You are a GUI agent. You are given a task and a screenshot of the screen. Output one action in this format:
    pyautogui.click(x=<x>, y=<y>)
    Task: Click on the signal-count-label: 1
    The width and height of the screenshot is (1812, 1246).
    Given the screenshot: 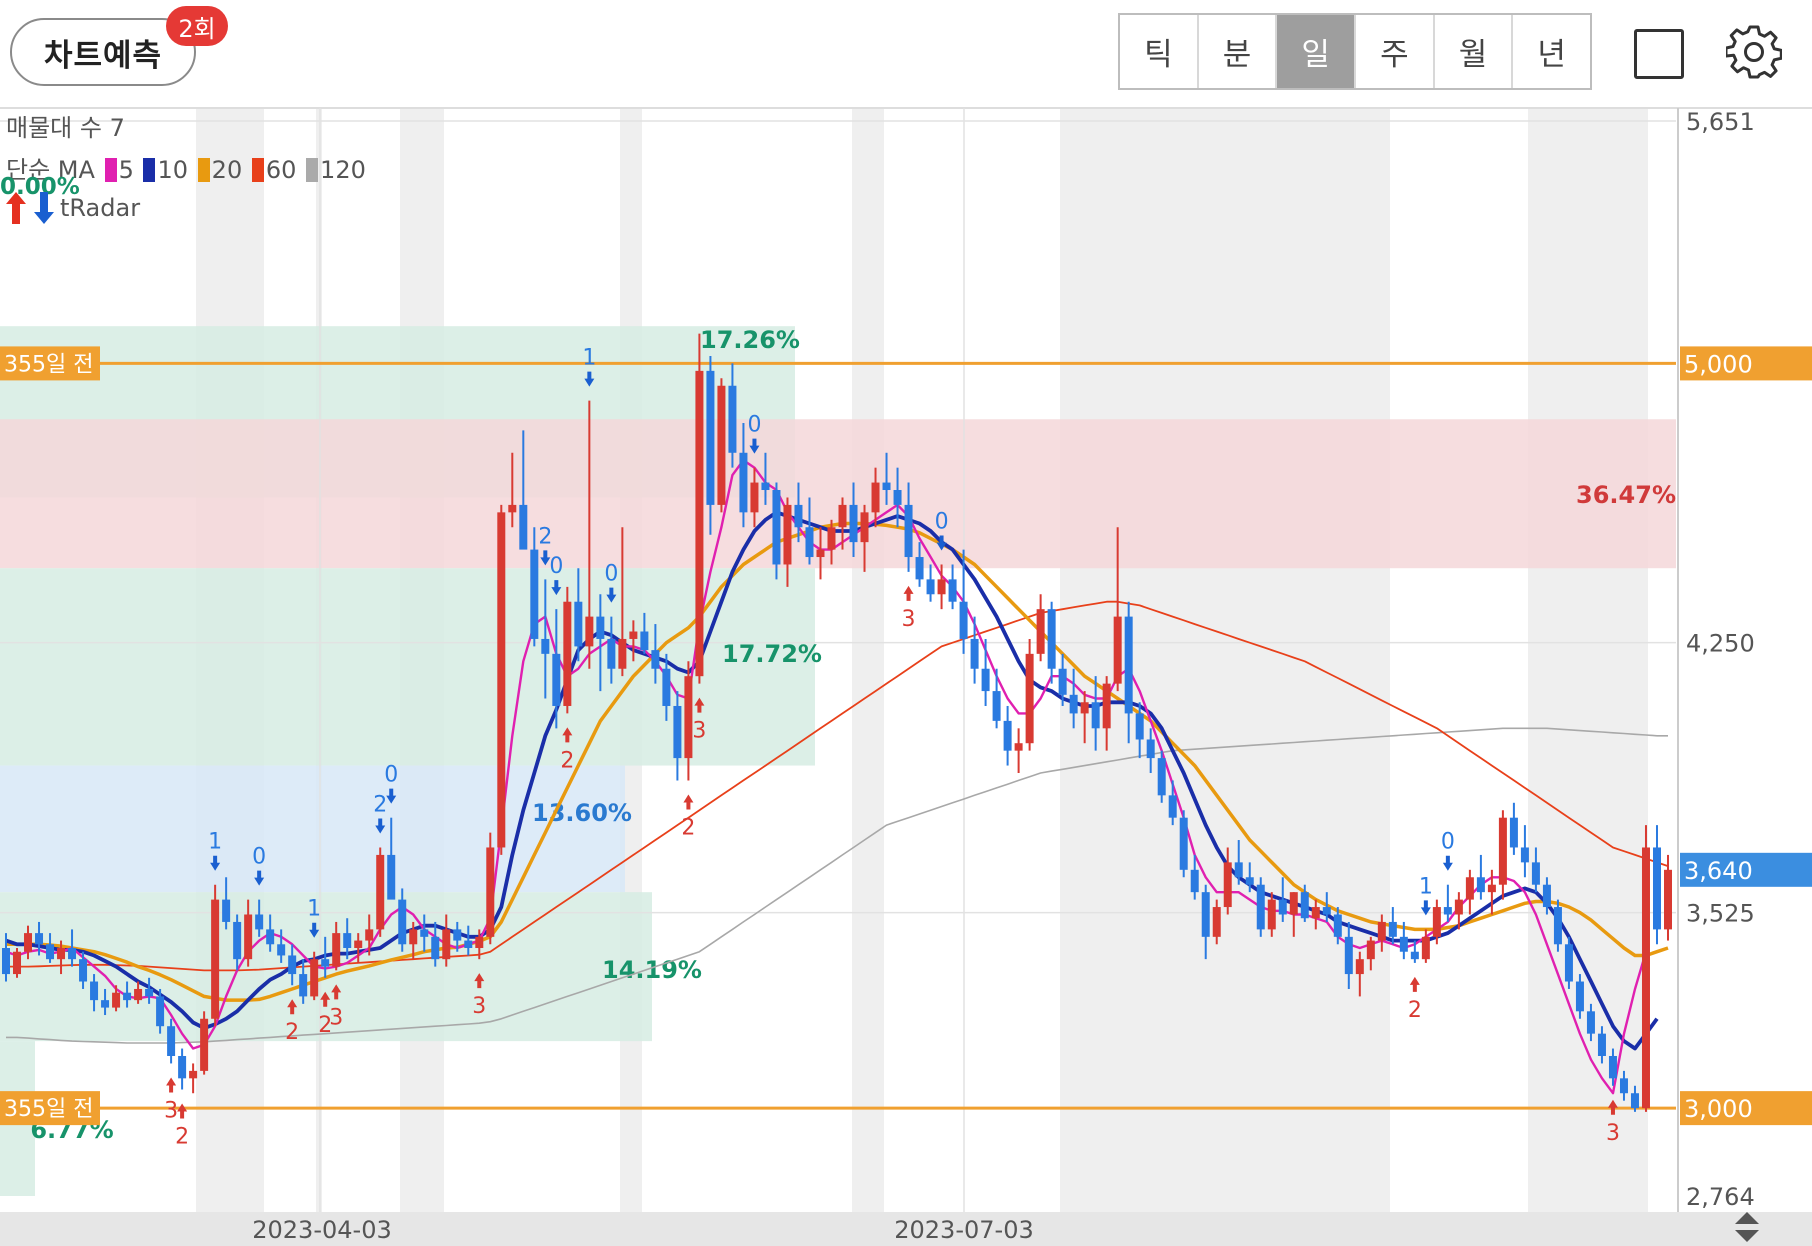 What is the action you would take?
    pyautogui.click(x=314, y=909)
    